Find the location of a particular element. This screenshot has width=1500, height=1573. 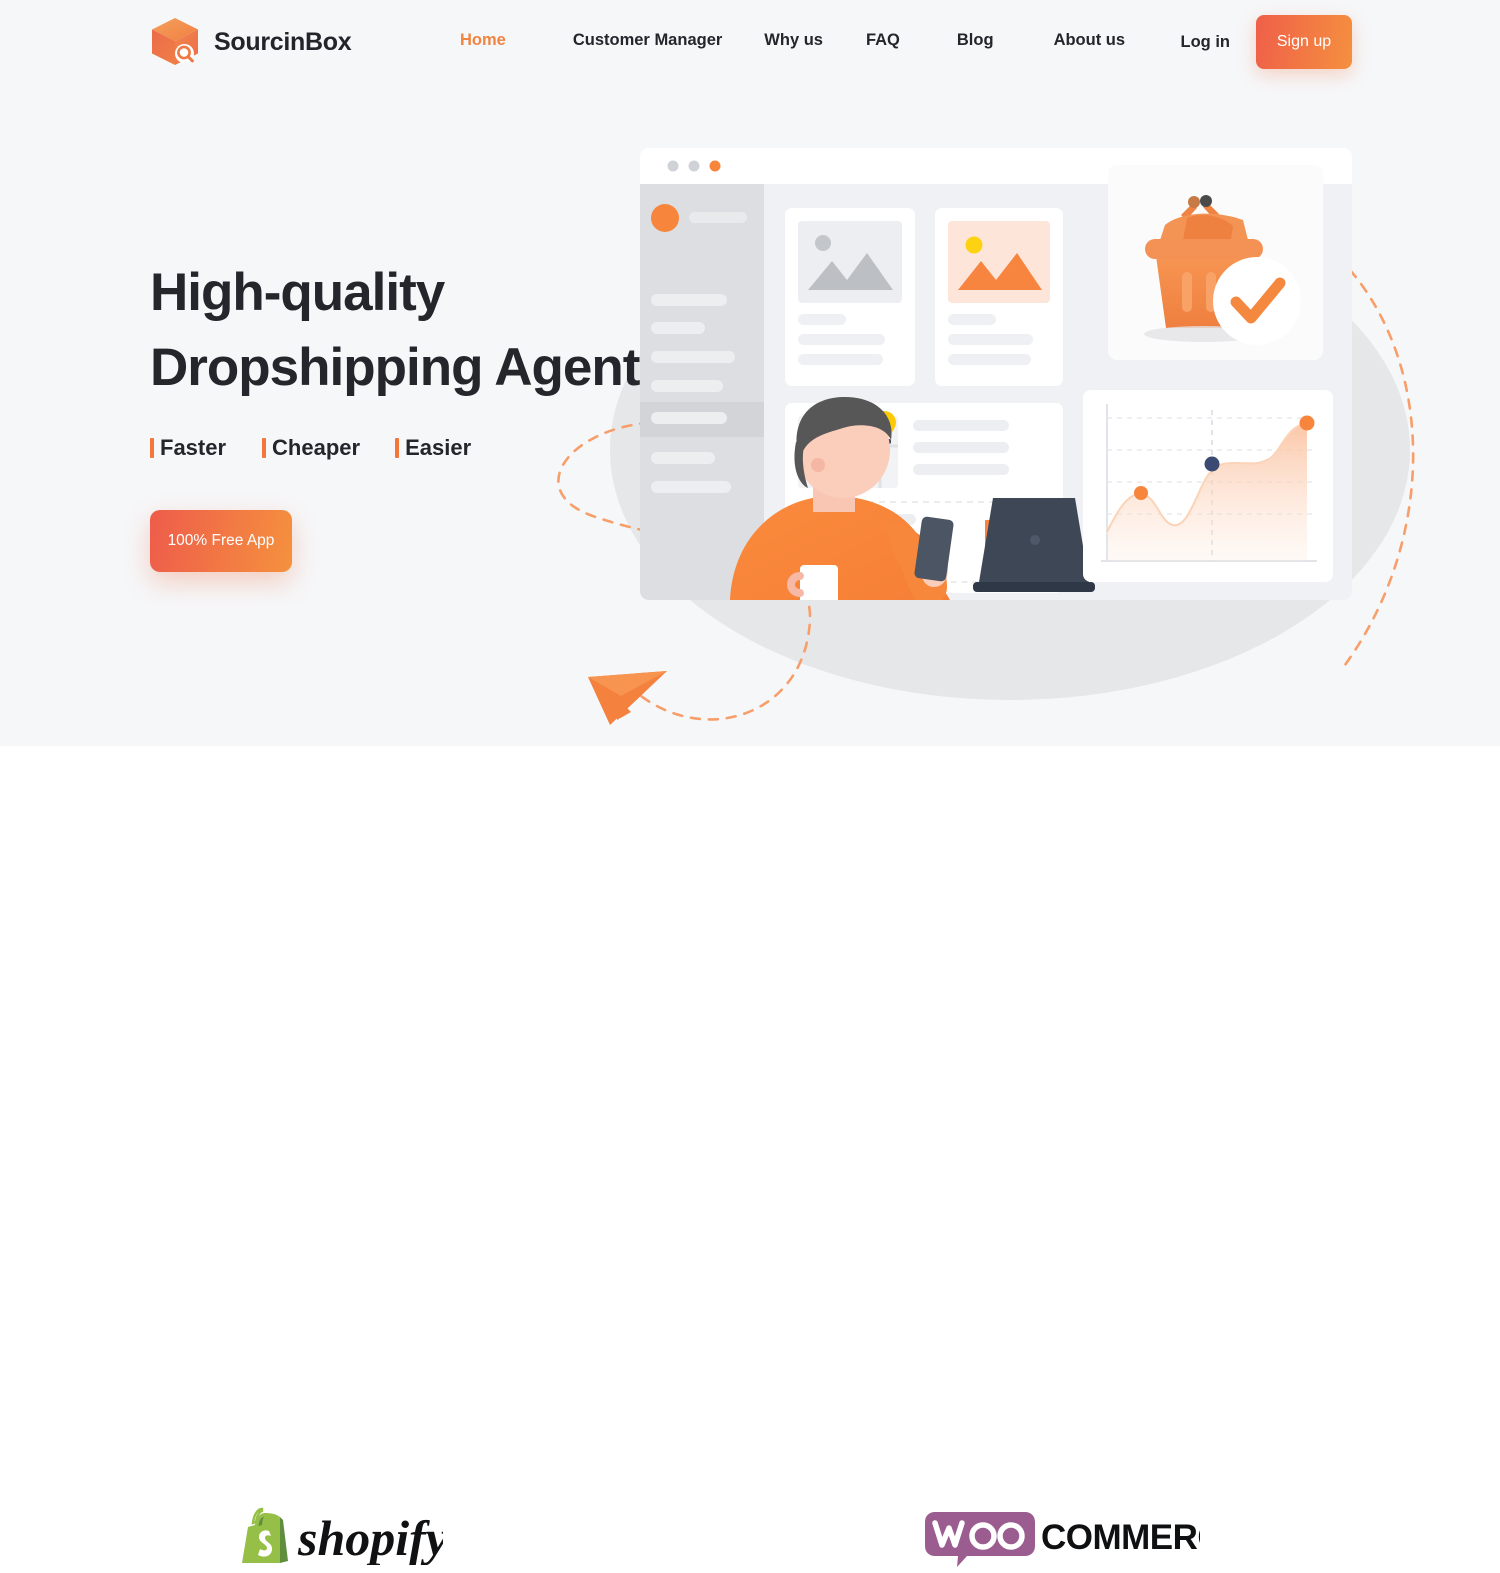

nav-link-customer-manager: Customer Manager is located at coordinates (647, 40).